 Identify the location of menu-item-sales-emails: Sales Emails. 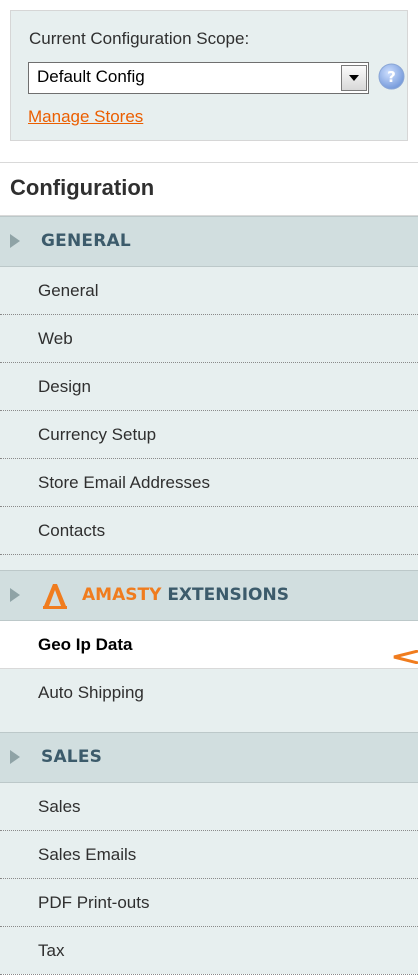
(209, 855).